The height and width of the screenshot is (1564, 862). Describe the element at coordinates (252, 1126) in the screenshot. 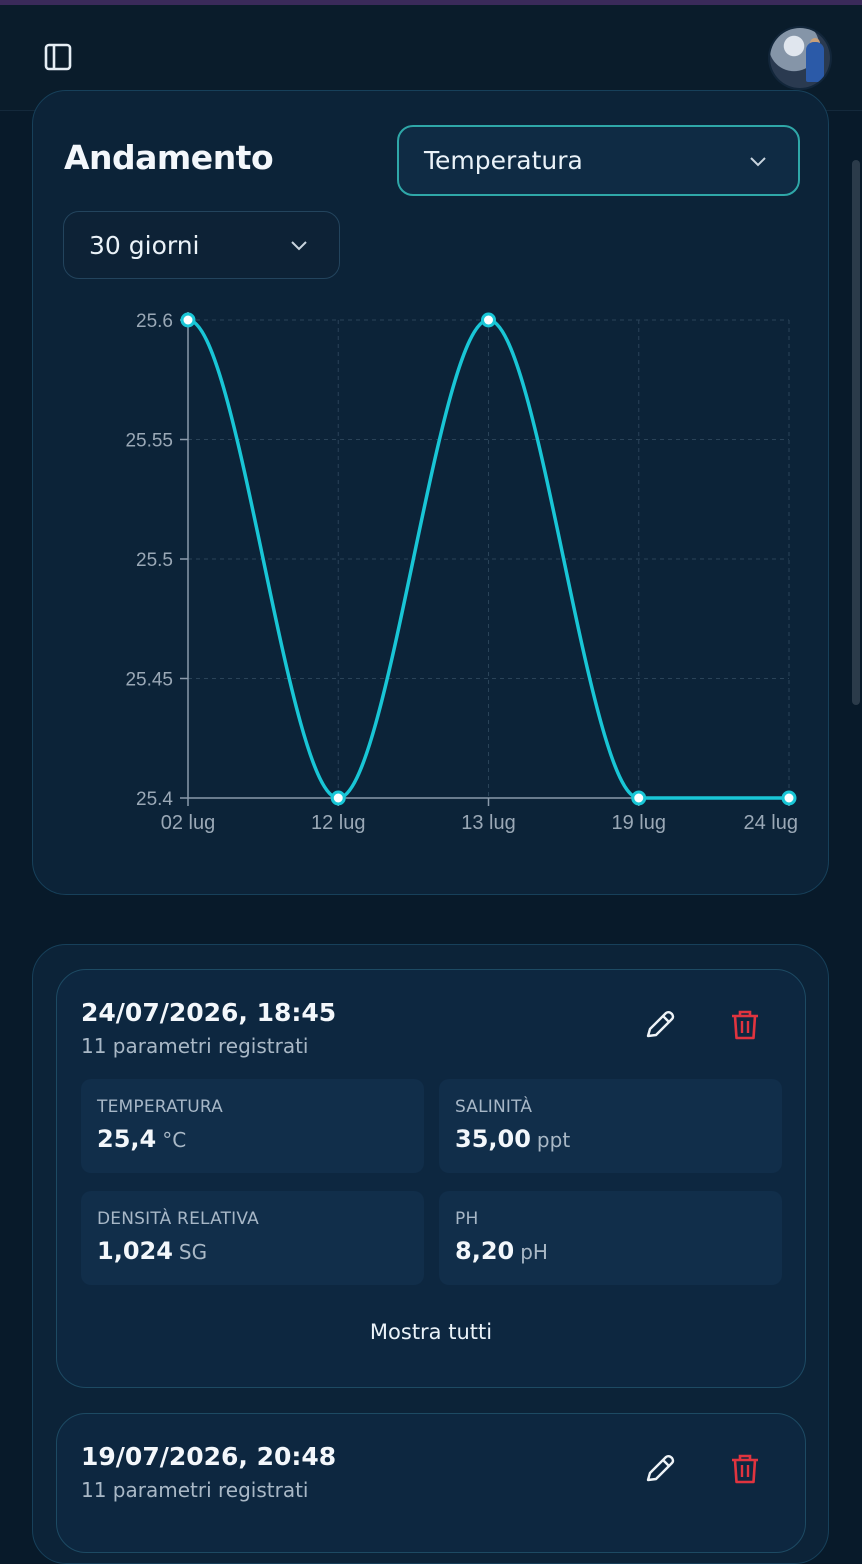

I see `param-tile-temperature: TEMPERATURA 25,4 °C` at that location.